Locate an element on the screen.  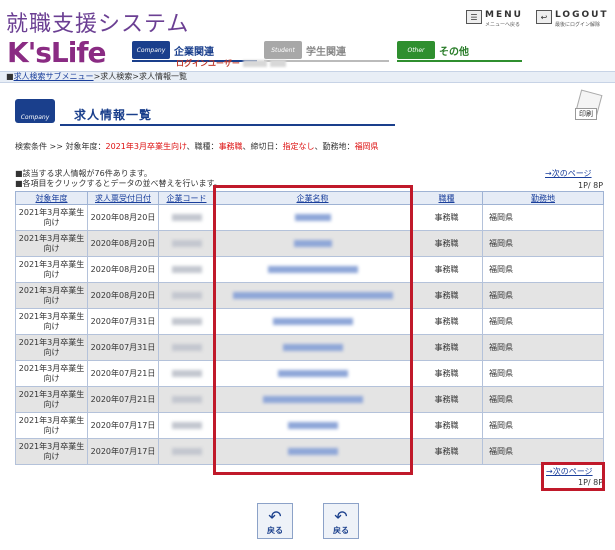
column-header-location: 勤務地 is located at coordinates (543, 198).